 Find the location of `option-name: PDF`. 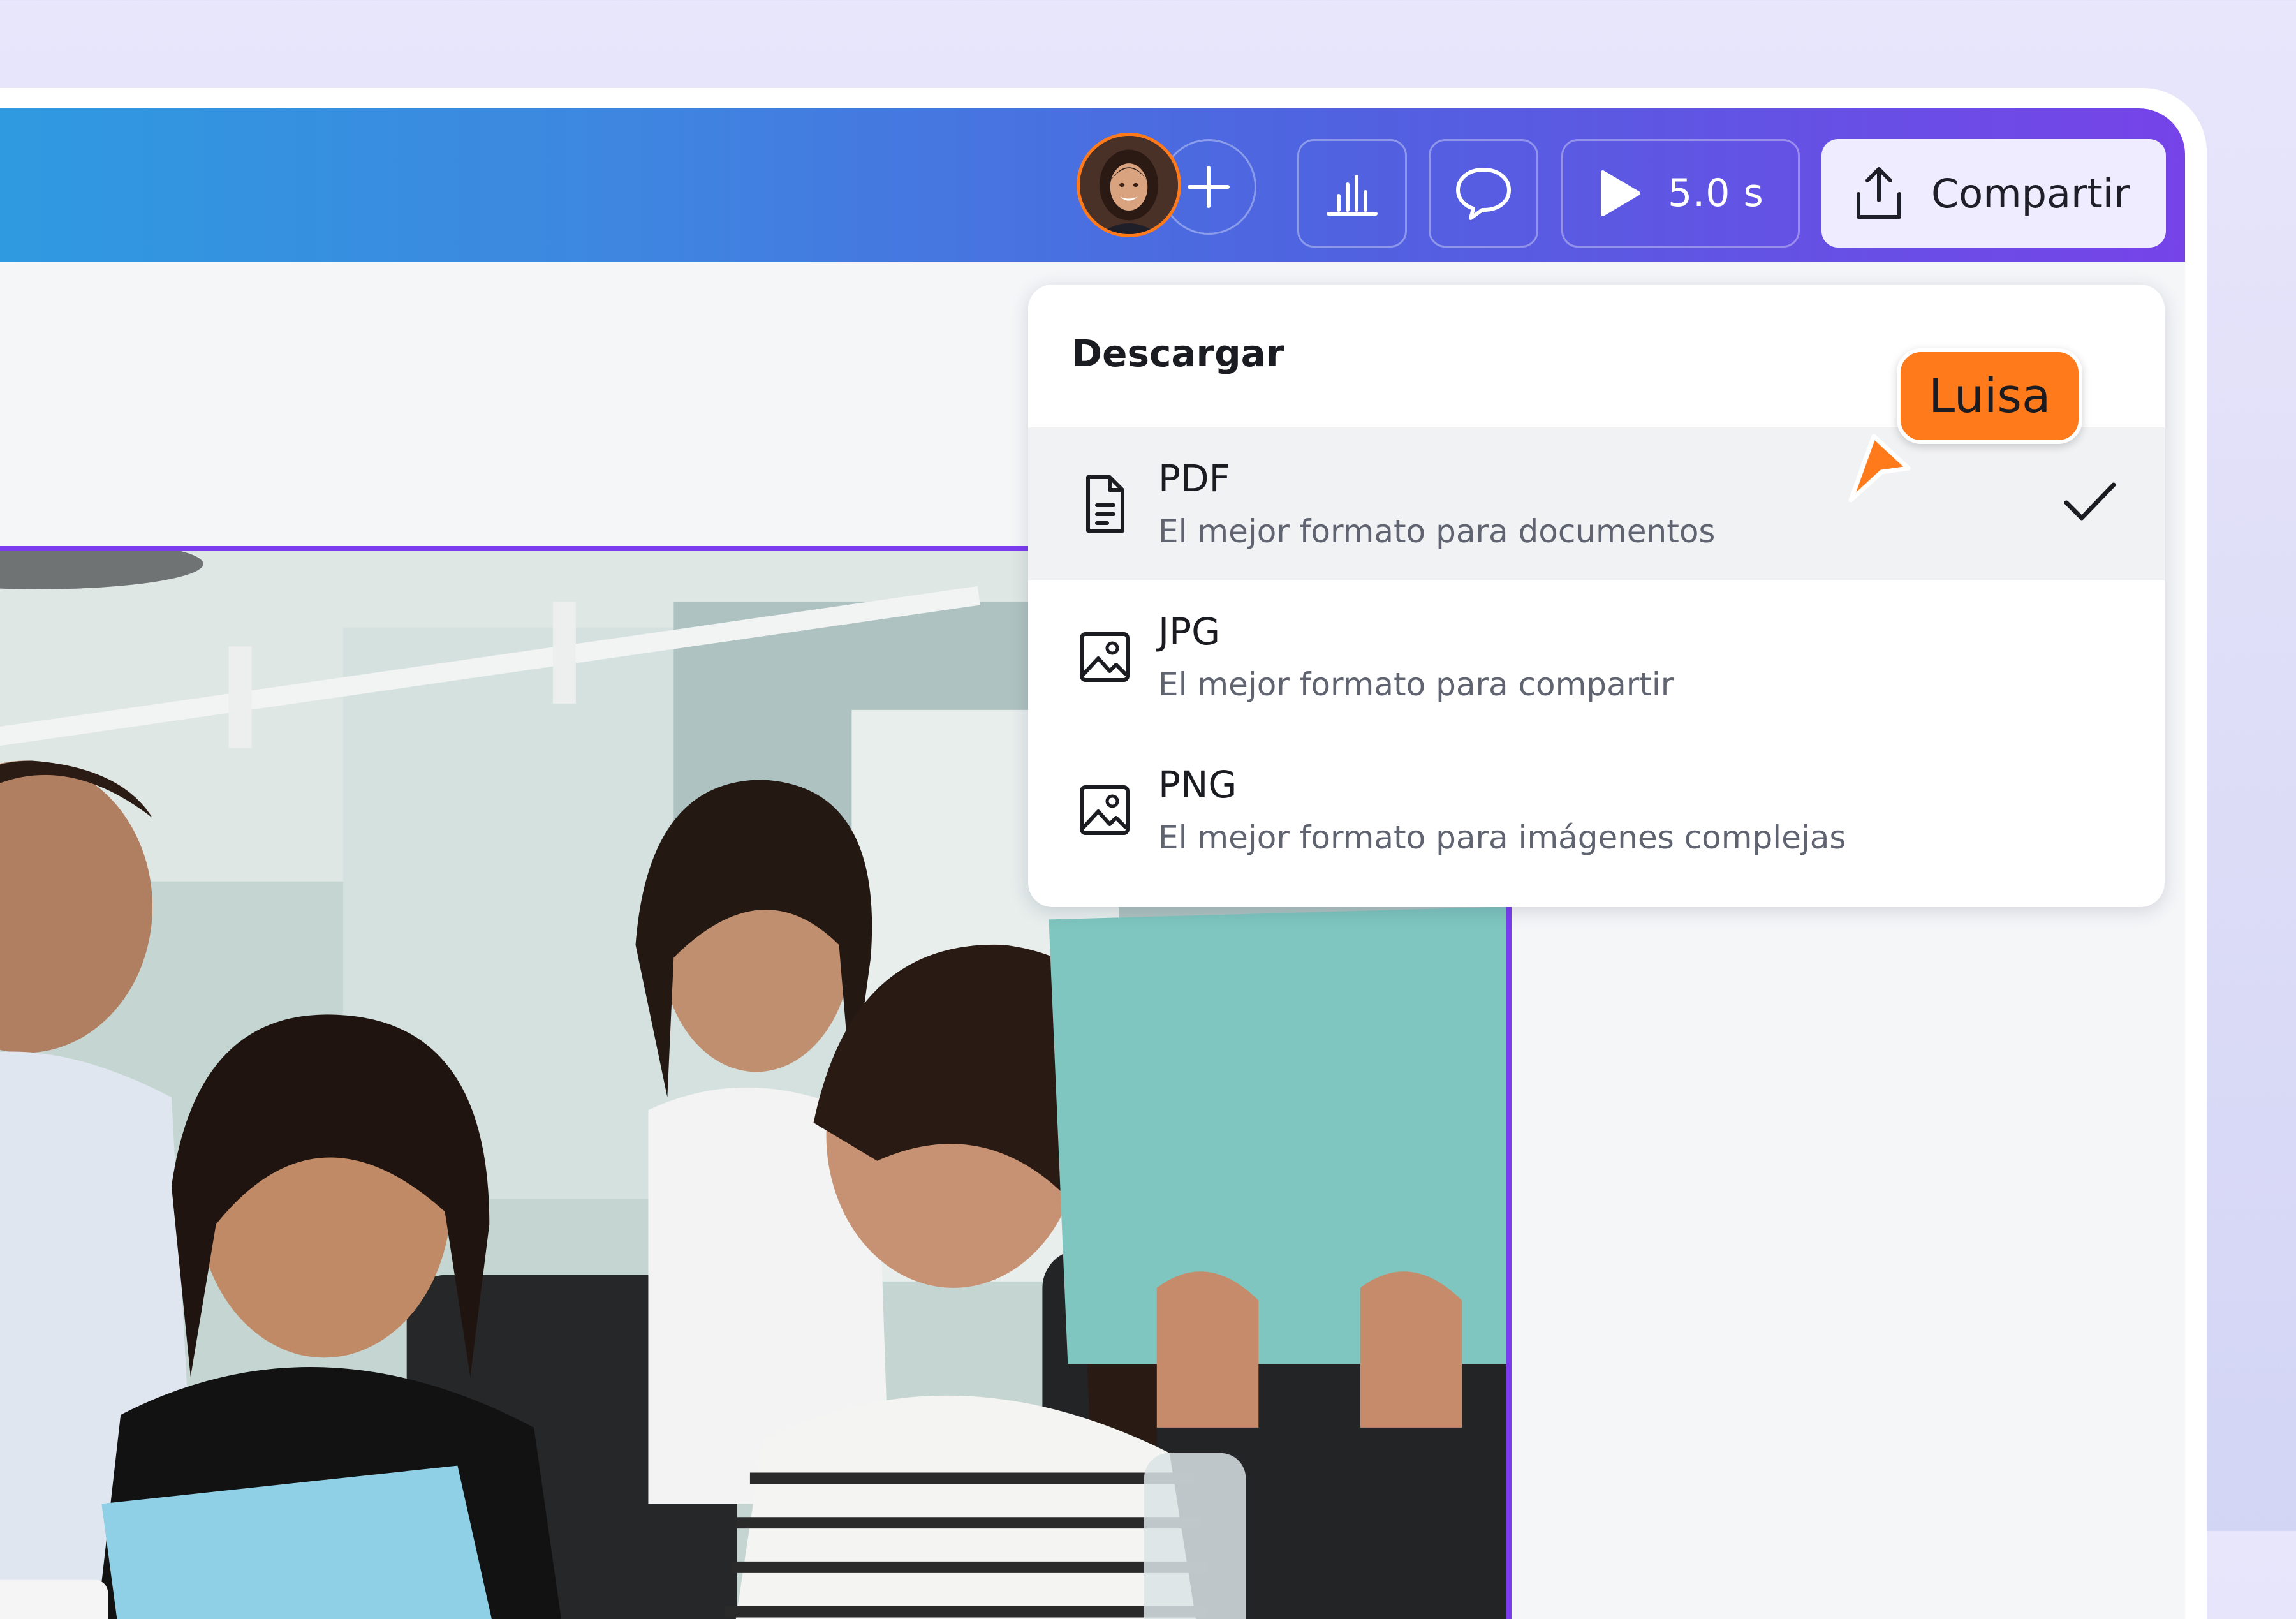

option-name: PDF is located at coordinates (1194, 478).